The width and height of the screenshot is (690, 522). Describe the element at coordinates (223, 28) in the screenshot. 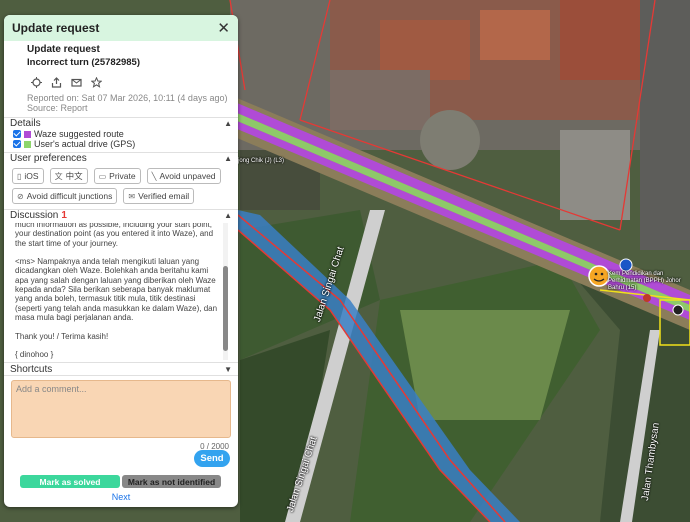

I see `close-button: ✕` at that location.